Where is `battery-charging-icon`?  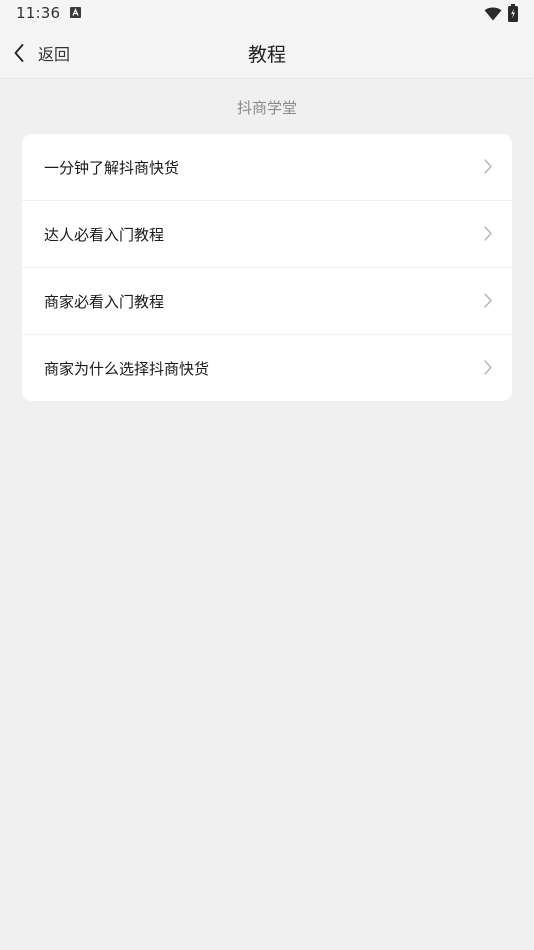 battery-charging-icon is located at coordinates (513, 15).